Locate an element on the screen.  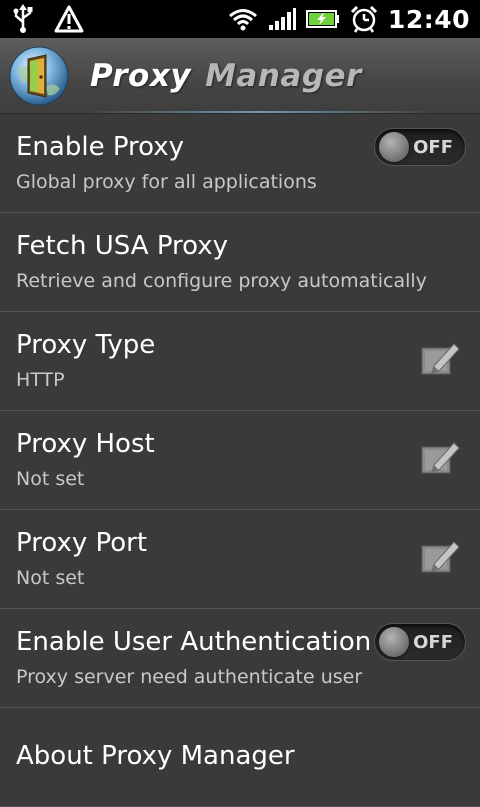
setting-about-proxy-manager: About Proxy Manager is located at coordinates (240, 757).